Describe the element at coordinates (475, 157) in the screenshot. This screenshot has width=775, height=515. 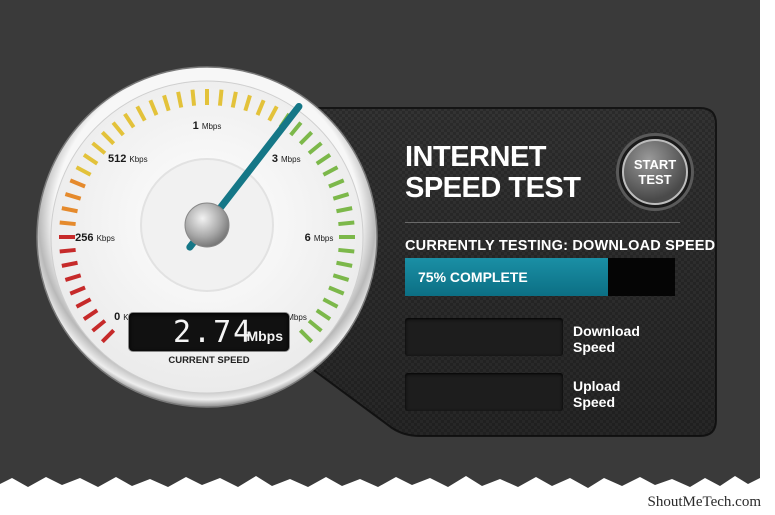
I see `title-line-1: INTERNET` at that location.